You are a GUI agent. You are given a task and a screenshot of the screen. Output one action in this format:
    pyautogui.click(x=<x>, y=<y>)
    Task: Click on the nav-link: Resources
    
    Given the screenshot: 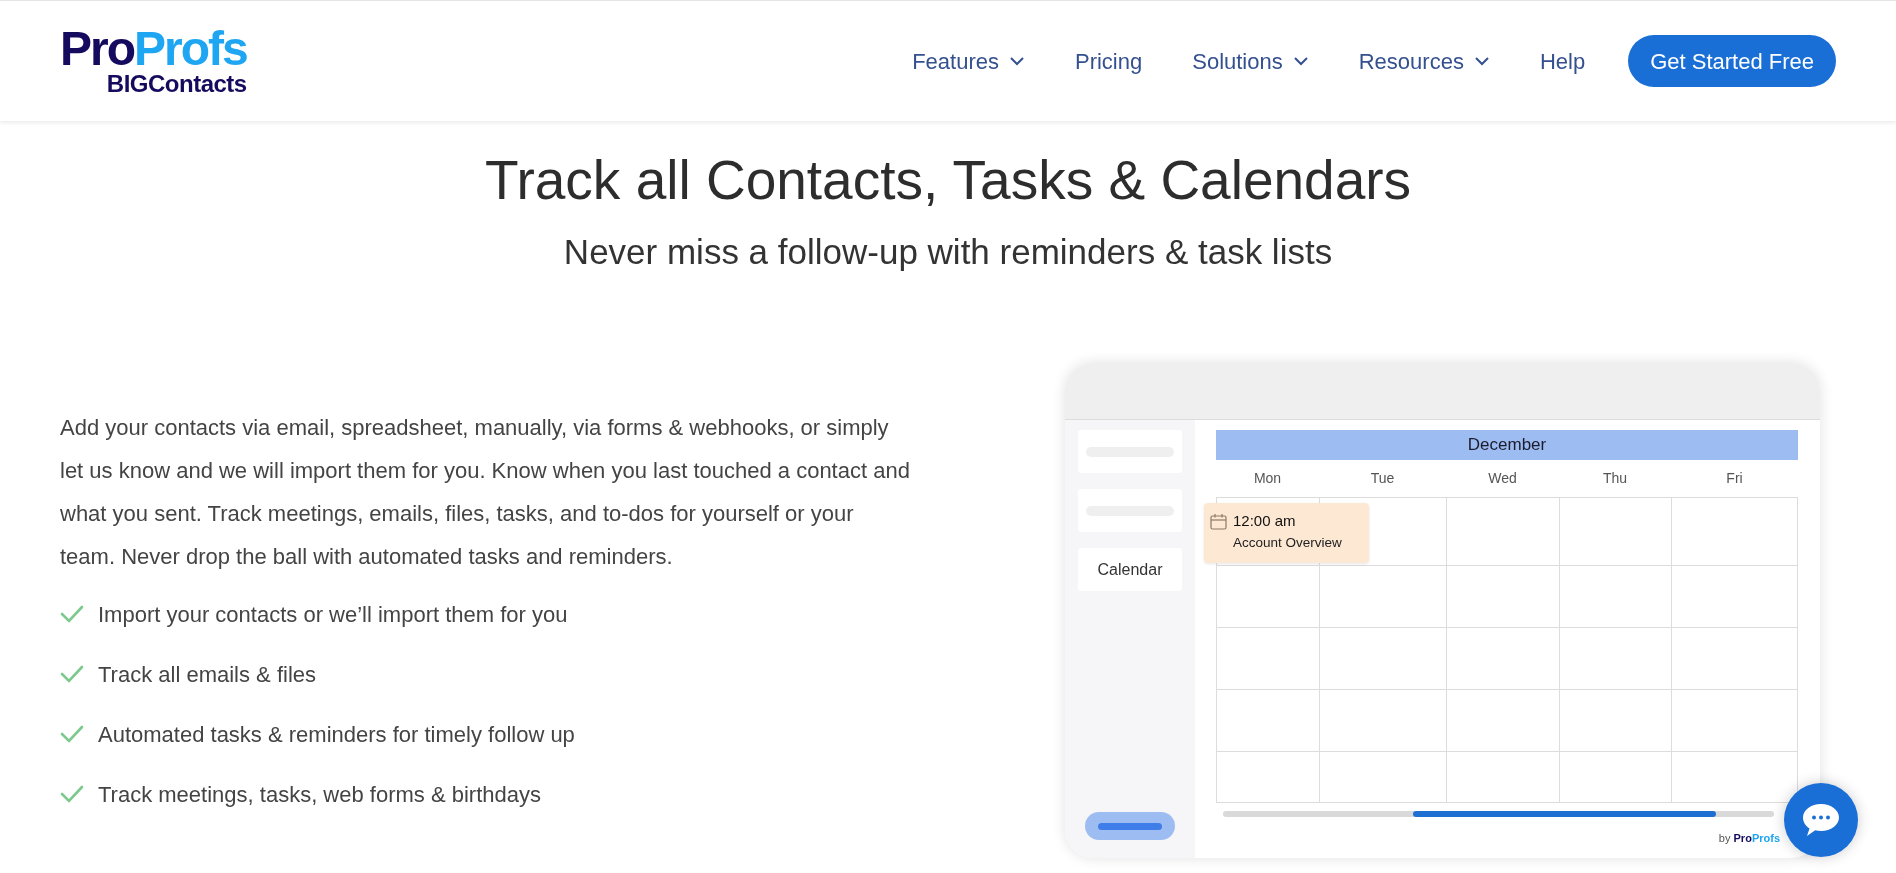 What is the action you would take?
    pyautogui.click(x=1424, y=61)
    